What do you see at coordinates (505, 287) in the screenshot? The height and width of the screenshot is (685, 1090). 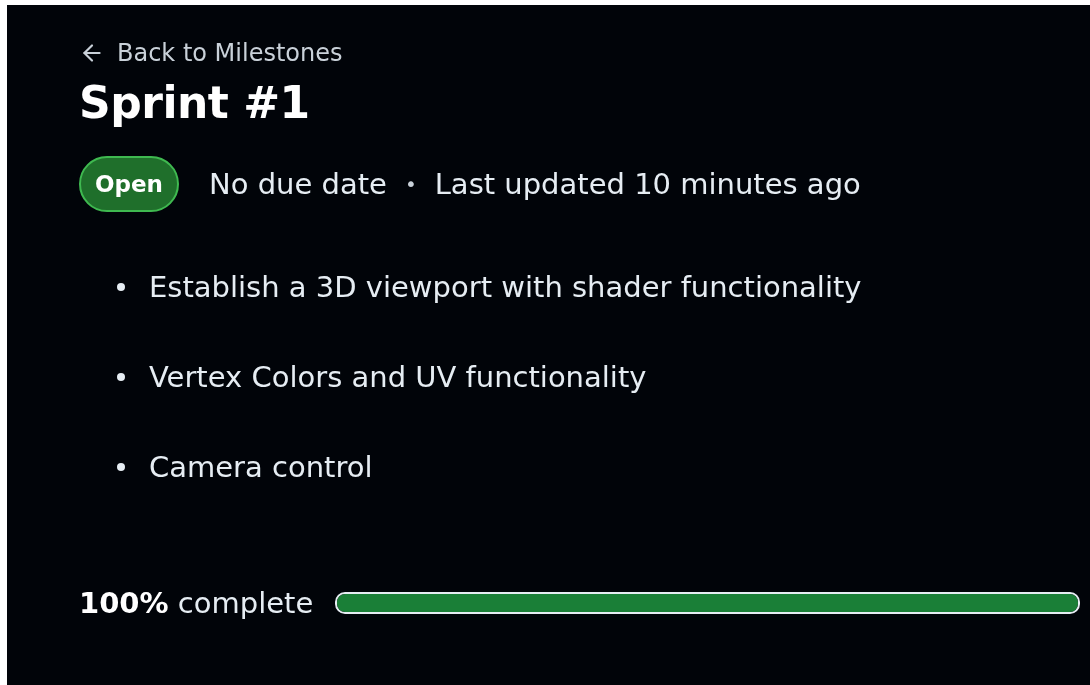 I see `goal-text: Establish a 3D viewport with shader functionality` at bounding box center [505, 287].